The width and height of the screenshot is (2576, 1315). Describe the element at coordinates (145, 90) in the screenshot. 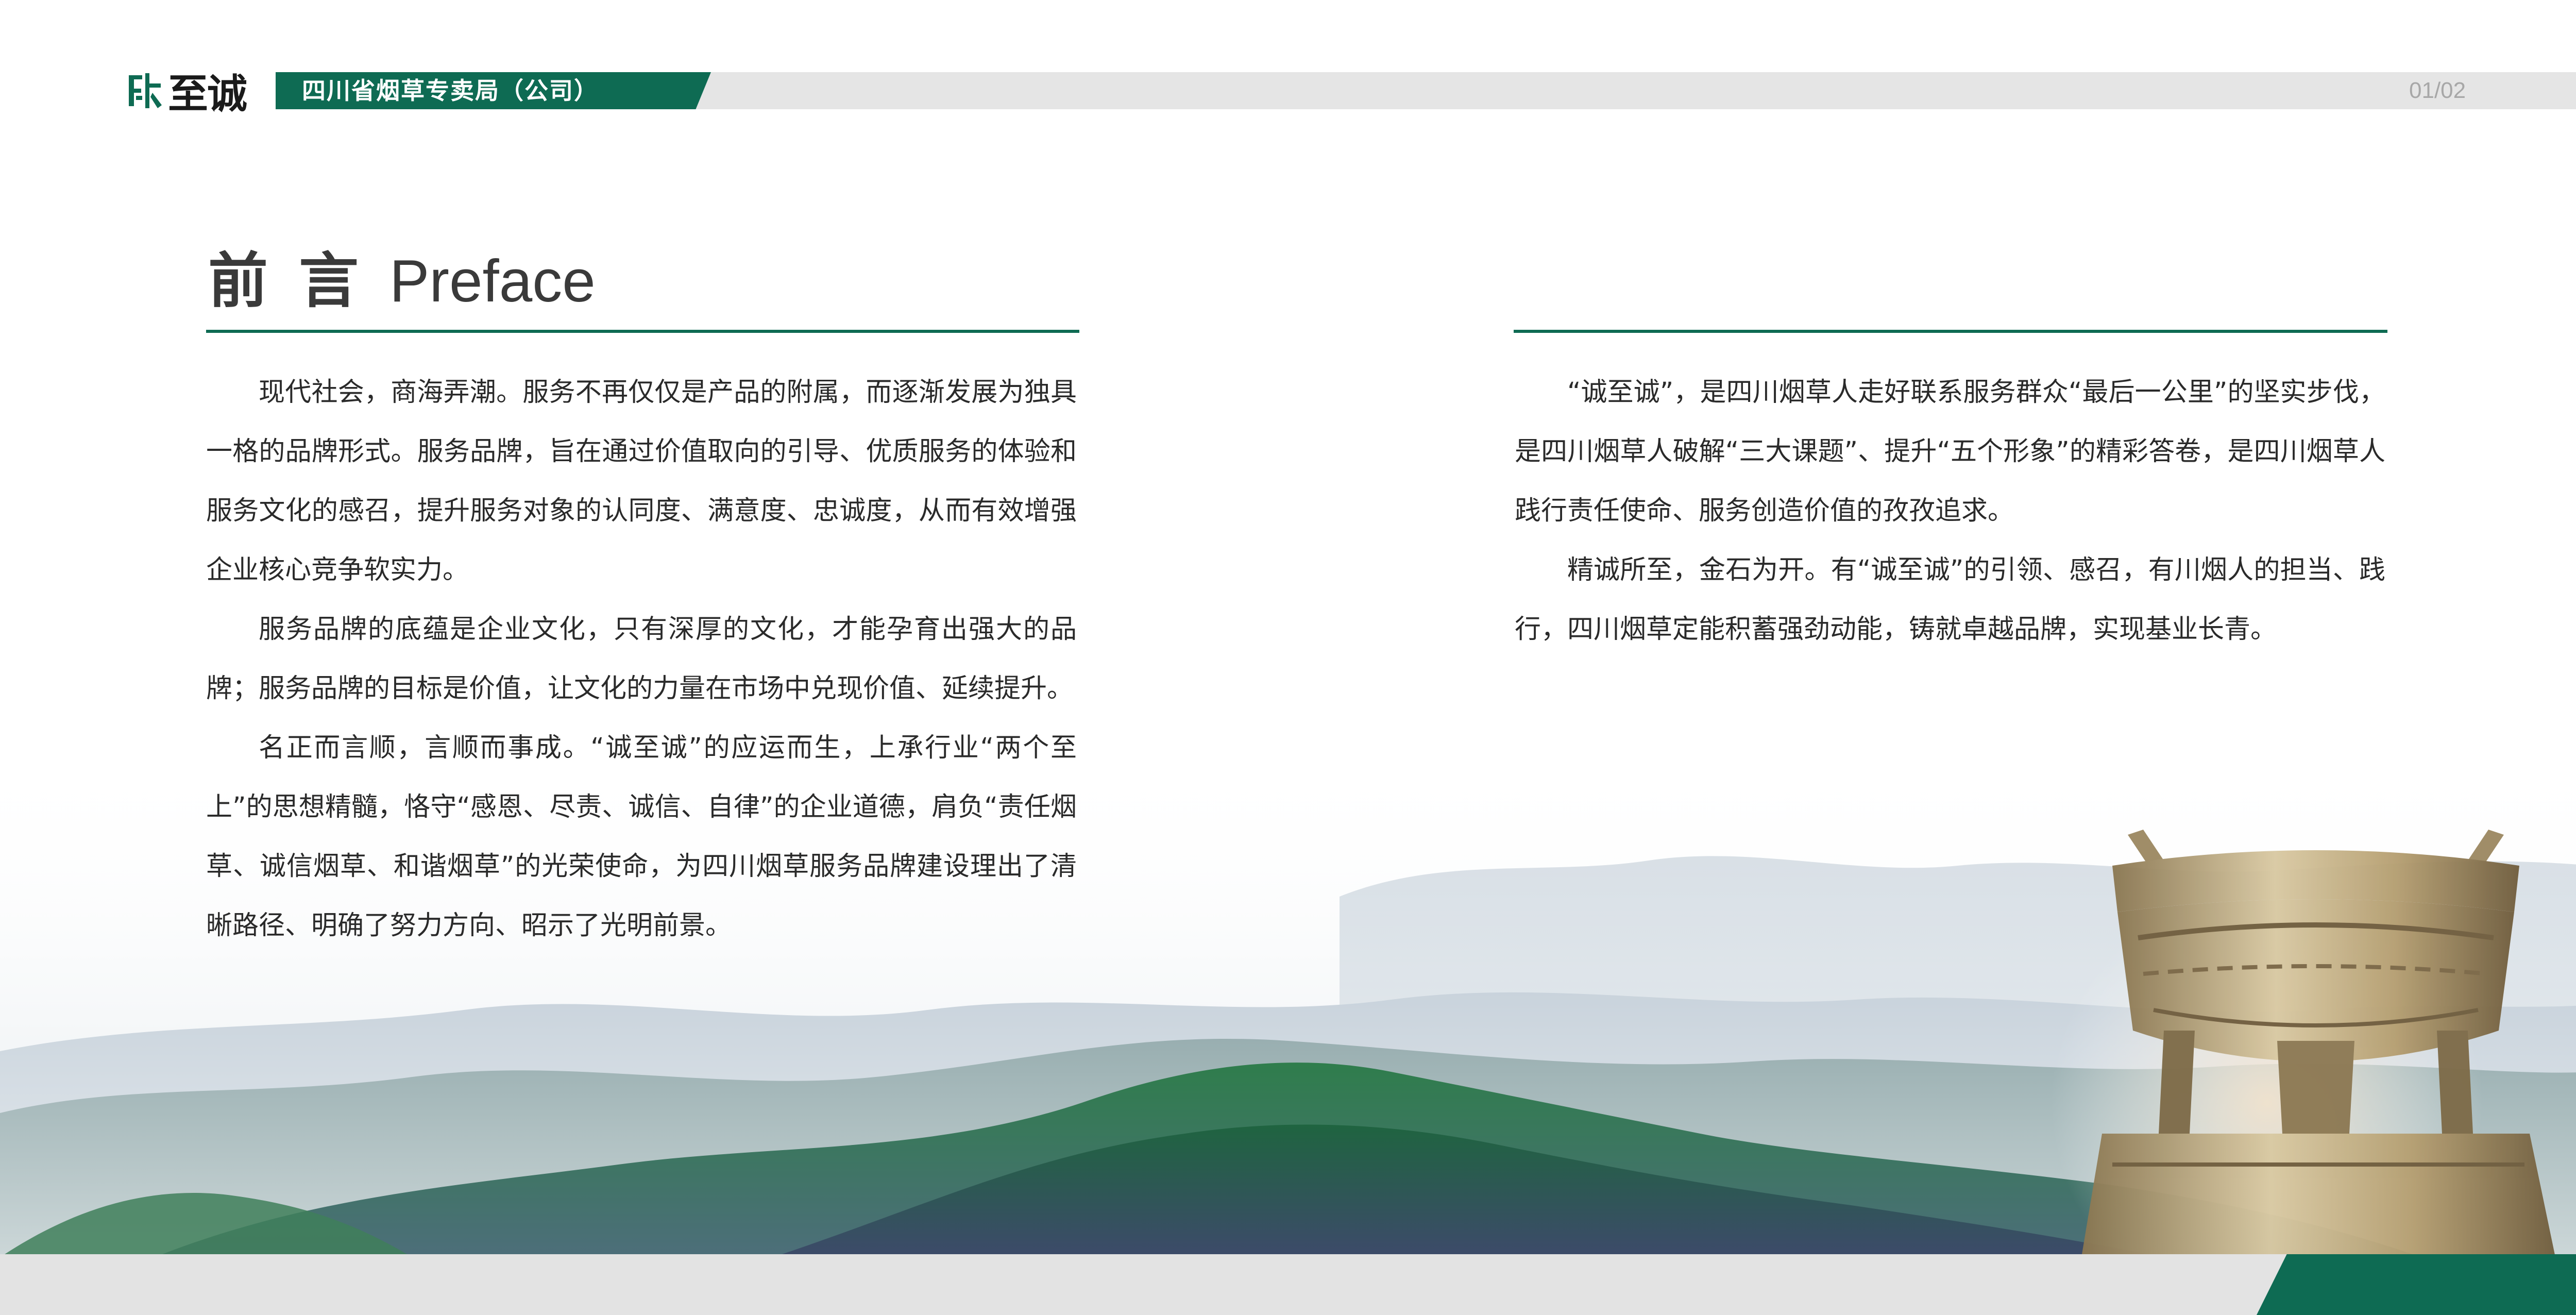

I see `logo-mark-icon` at that location.